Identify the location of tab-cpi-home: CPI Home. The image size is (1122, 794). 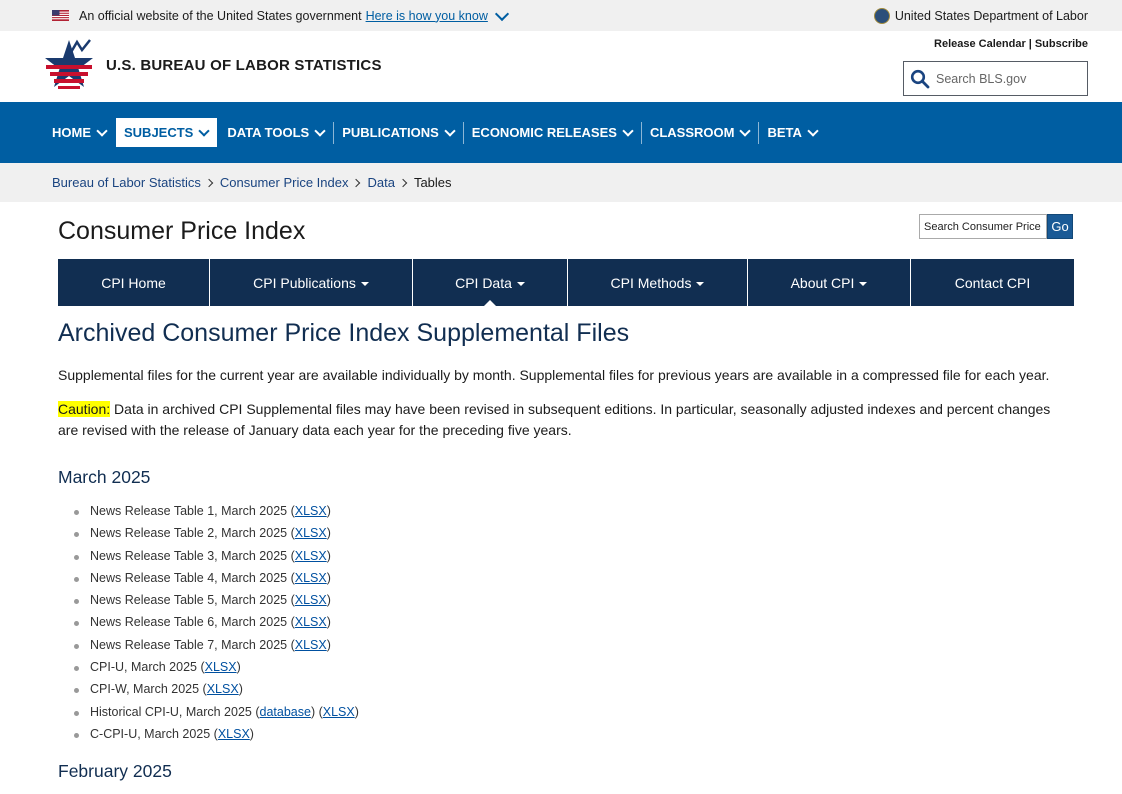
(134, 282).